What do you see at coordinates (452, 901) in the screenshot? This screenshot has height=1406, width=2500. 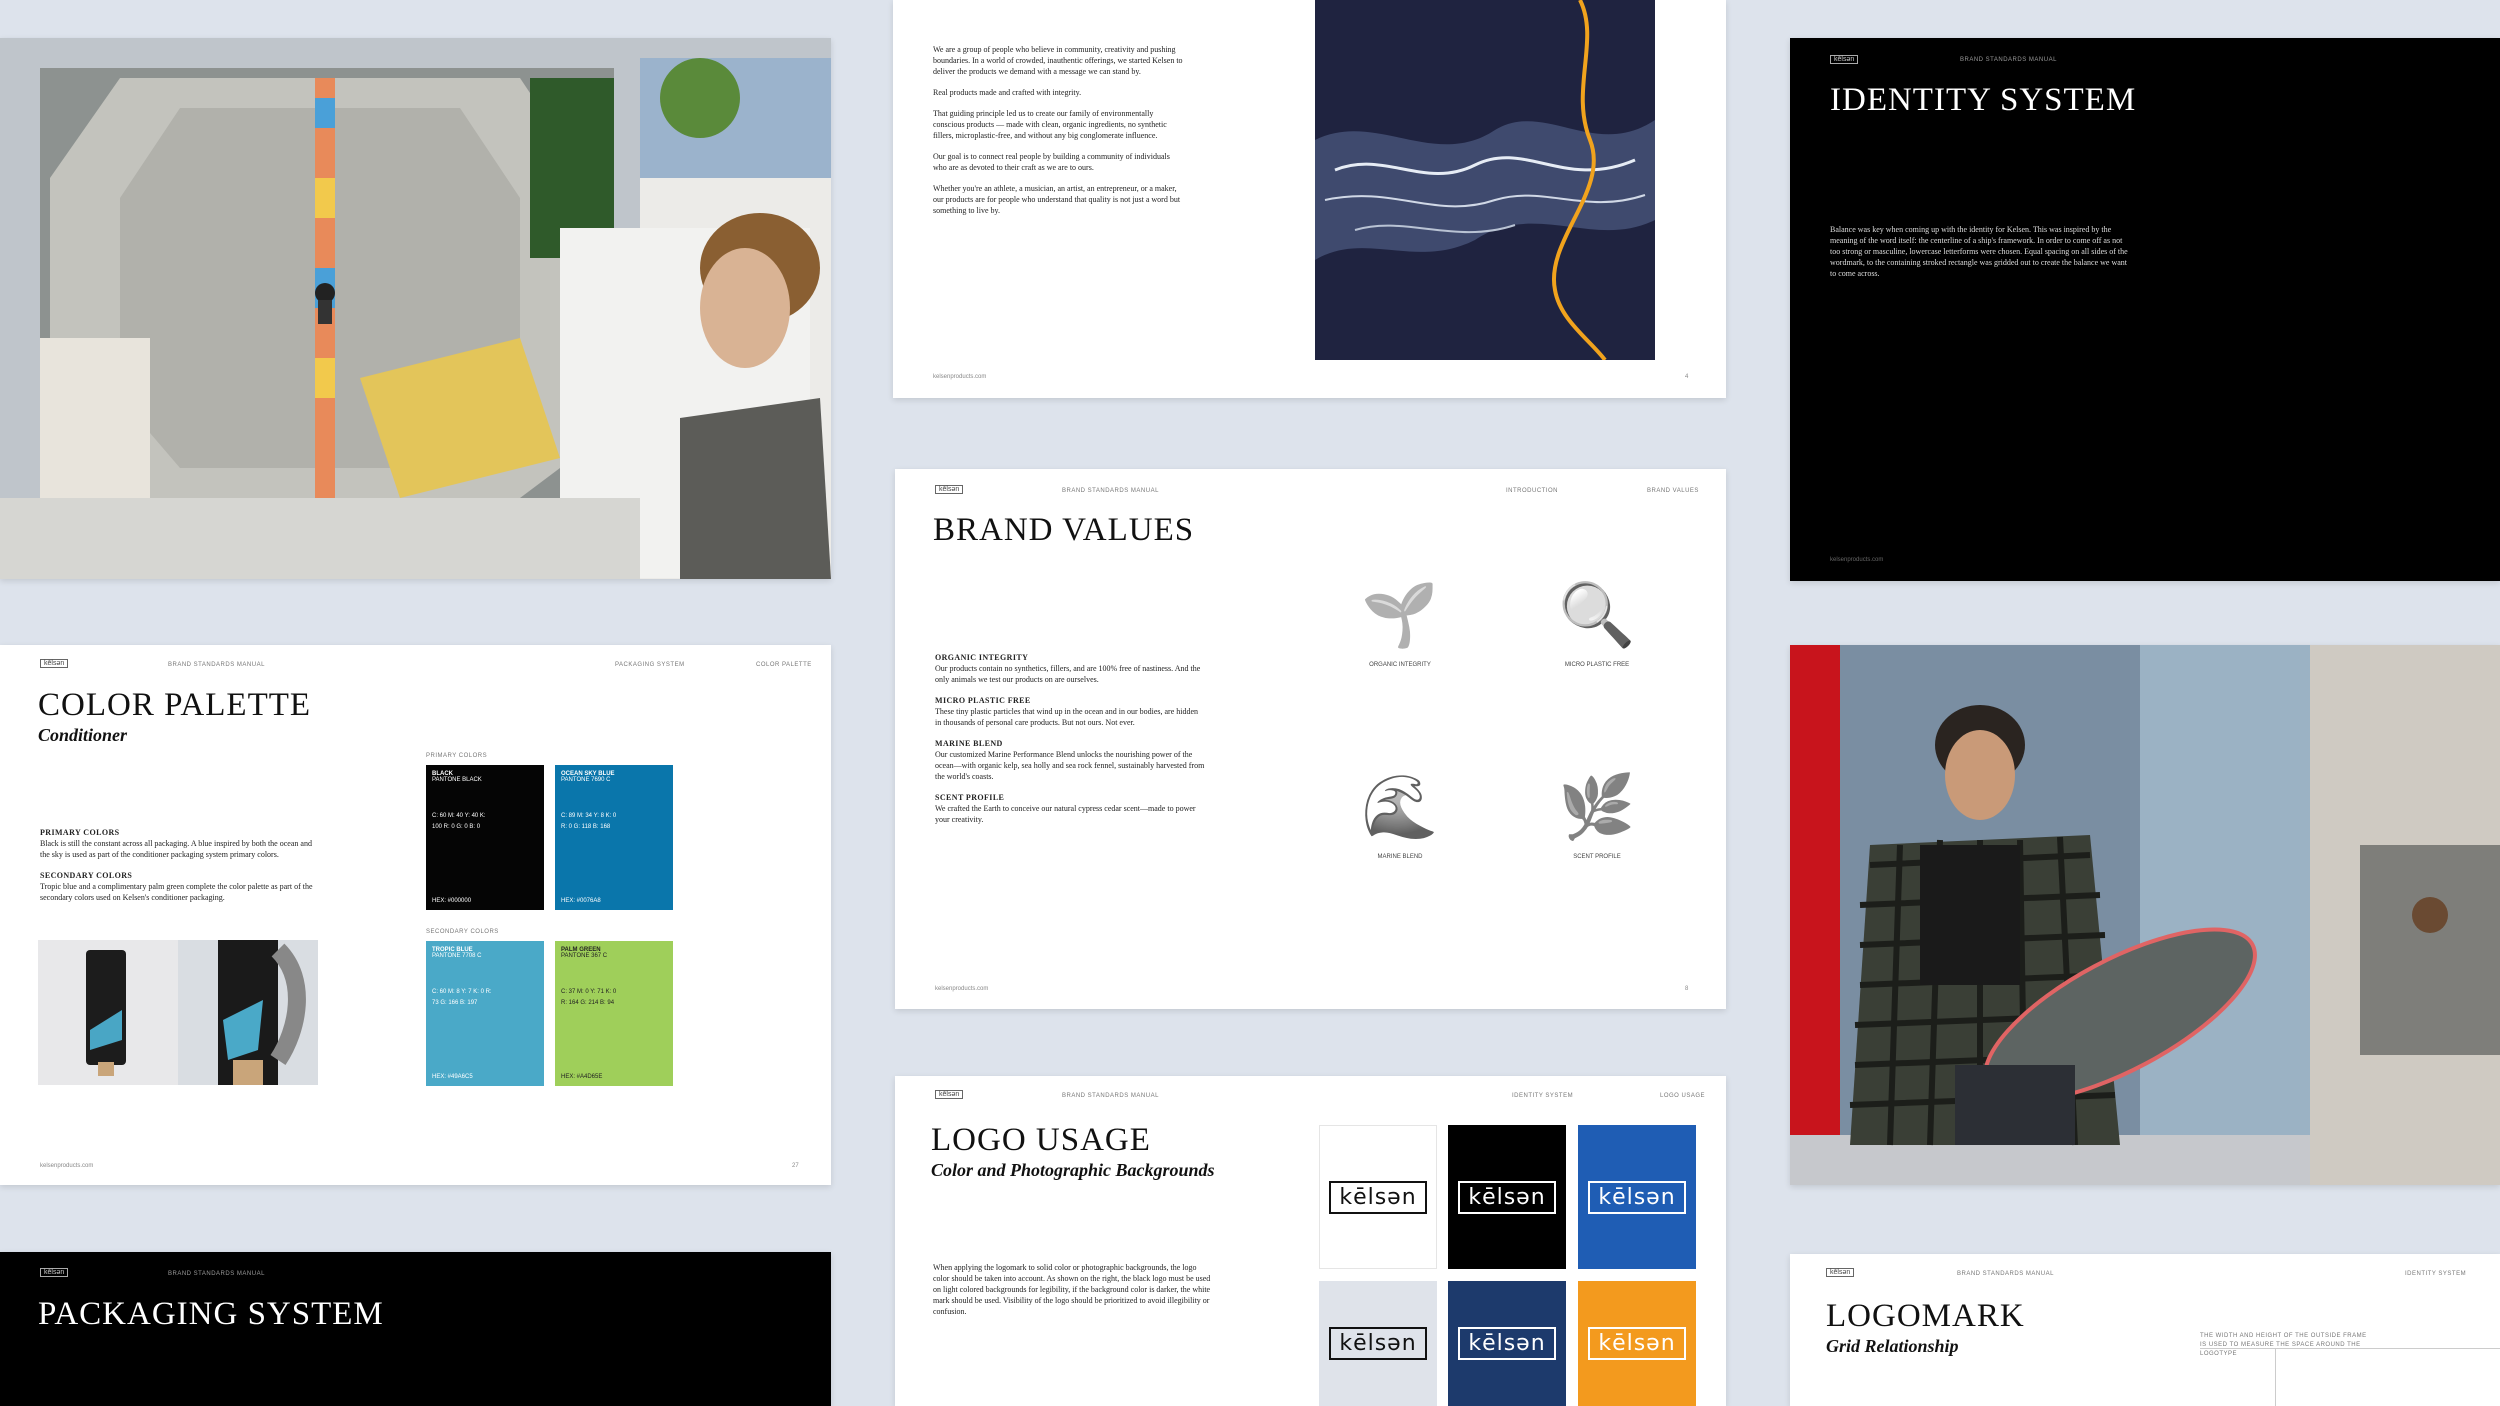 I see `swatch-hex: HEX: #000000` at bounding box center [452, 901].